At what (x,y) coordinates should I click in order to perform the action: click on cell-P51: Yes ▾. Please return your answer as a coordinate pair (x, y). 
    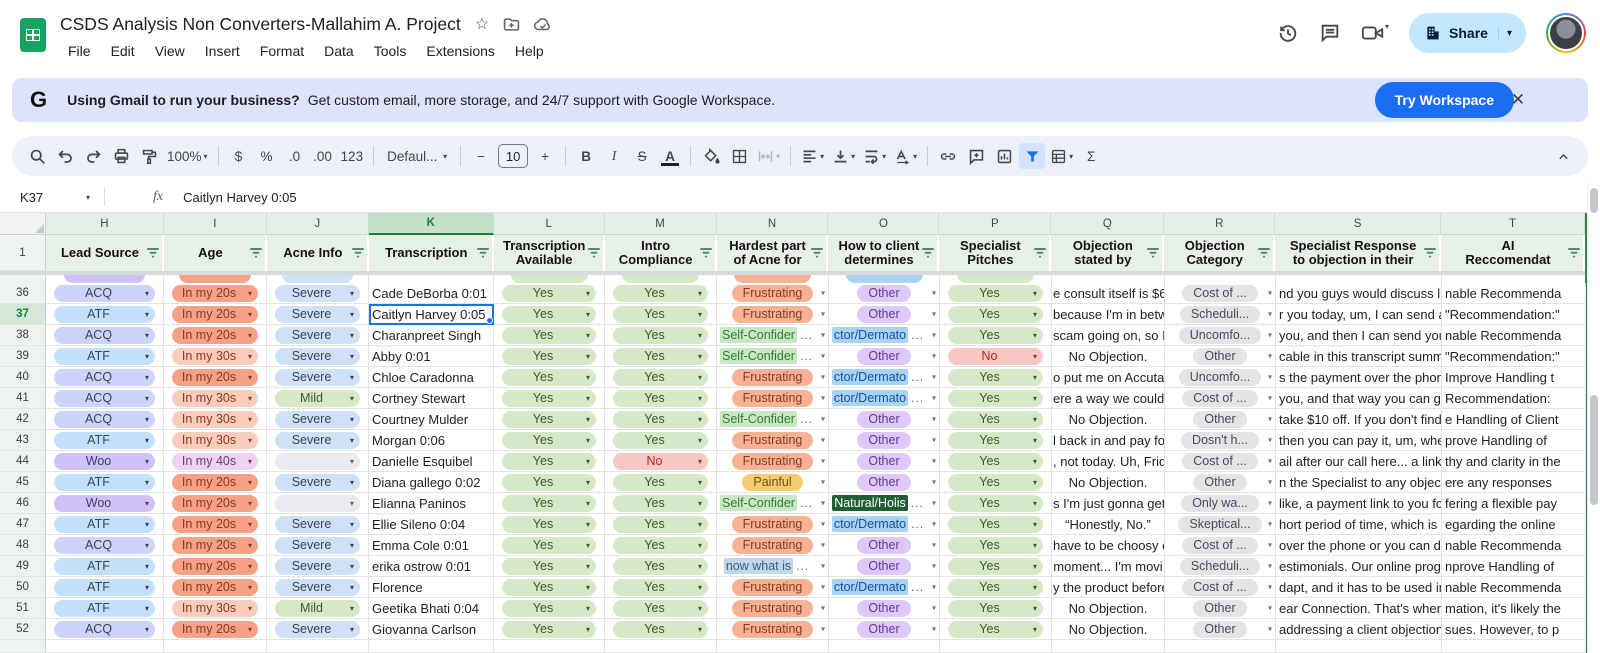
    Looking at the image, I should click on (996, 608).